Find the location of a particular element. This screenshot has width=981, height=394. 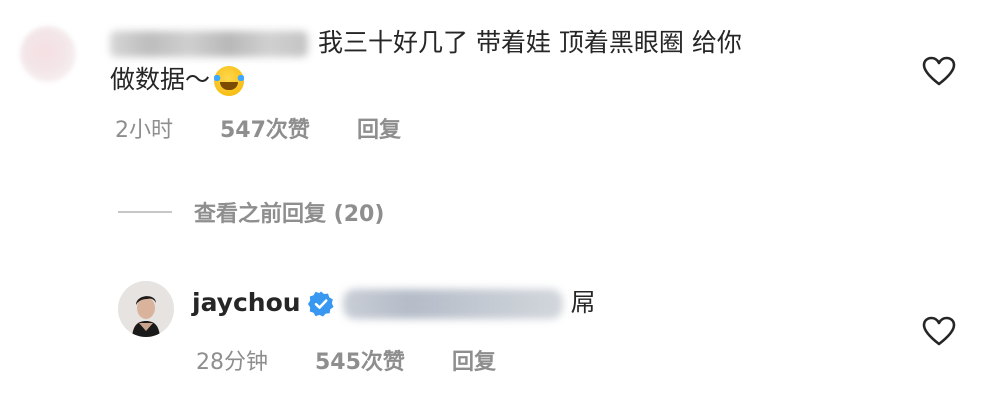

comment-text-line1: 我三十好几了 带着娃 顶着黑眼圈 给你 is located at coordinates (530, 42).